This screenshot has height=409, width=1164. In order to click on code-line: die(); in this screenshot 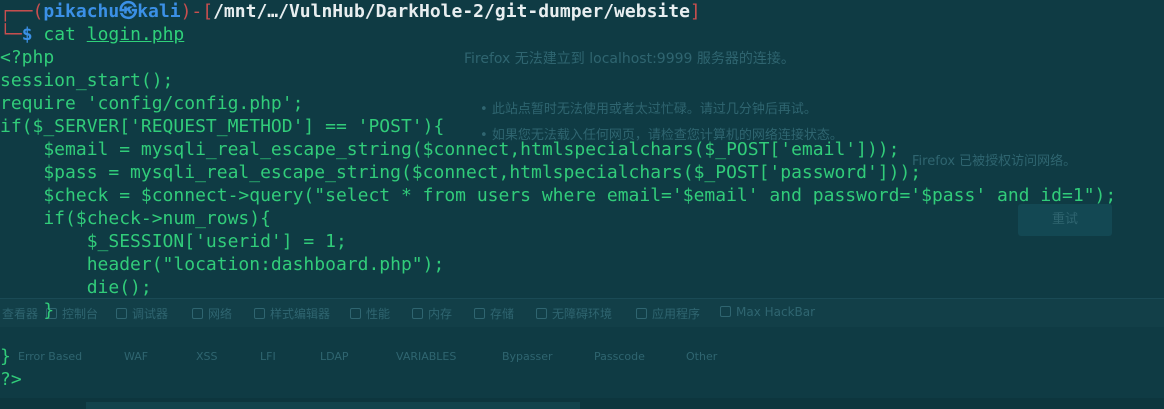, I will do `click(76, 287)`.